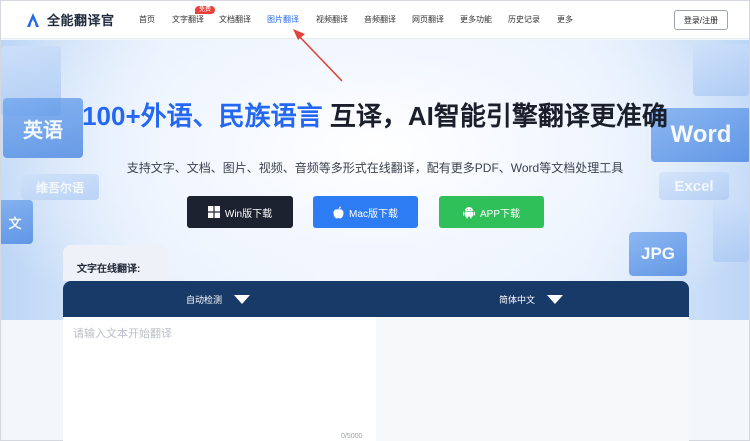  I want to click on hero-title-highlight: 100+外语、民族语言, so click(202, 116).